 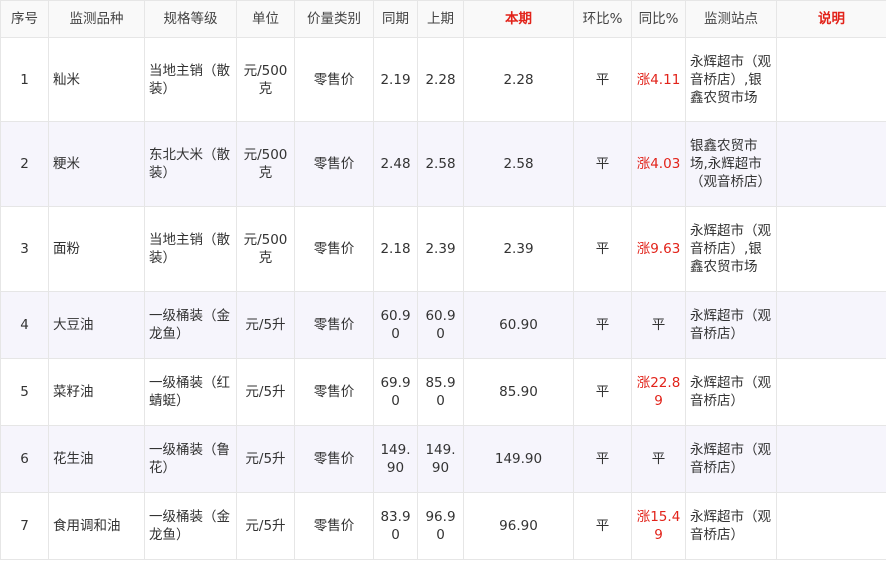 What do you see at coordinates (440, 526) in the screenshot?
I see `cell-prev: 96.90` at bounding box center [440, 526].